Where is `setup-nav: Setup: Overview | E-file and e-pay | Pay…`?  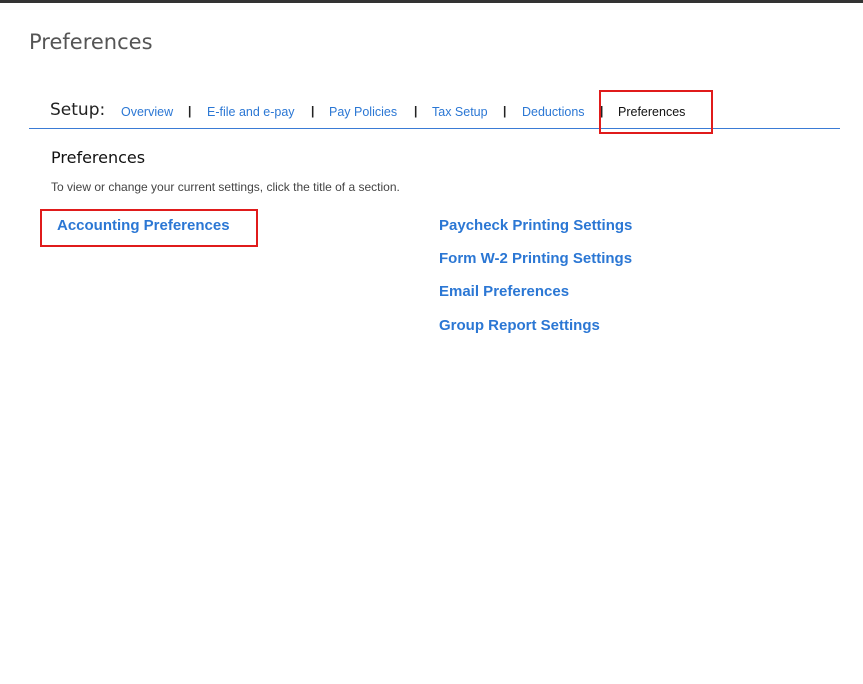
setup-nav: Setup: Overview | E-file and e-pay | Pay… is located at coordinates (434, 112).